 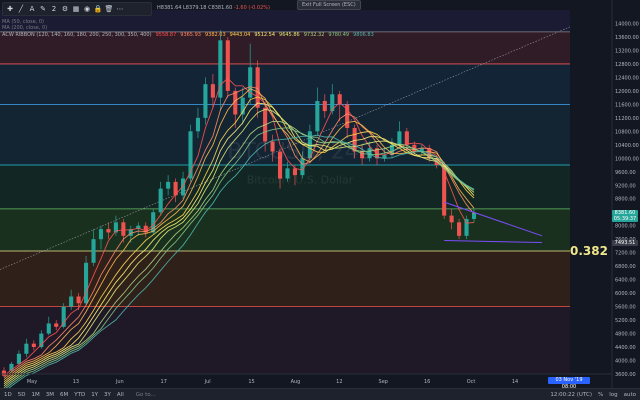 What do you see at coordinates (627, 78) in the screenshot?
I see `price-tick-label: 12400.00` at bounding box center [627, 78].